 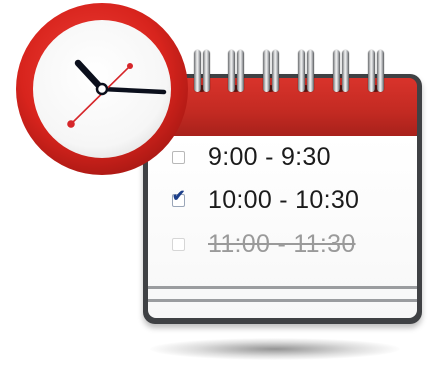 I want to click on time-slot-row: 11:00 - 11:30, so click(x=264, y=244).